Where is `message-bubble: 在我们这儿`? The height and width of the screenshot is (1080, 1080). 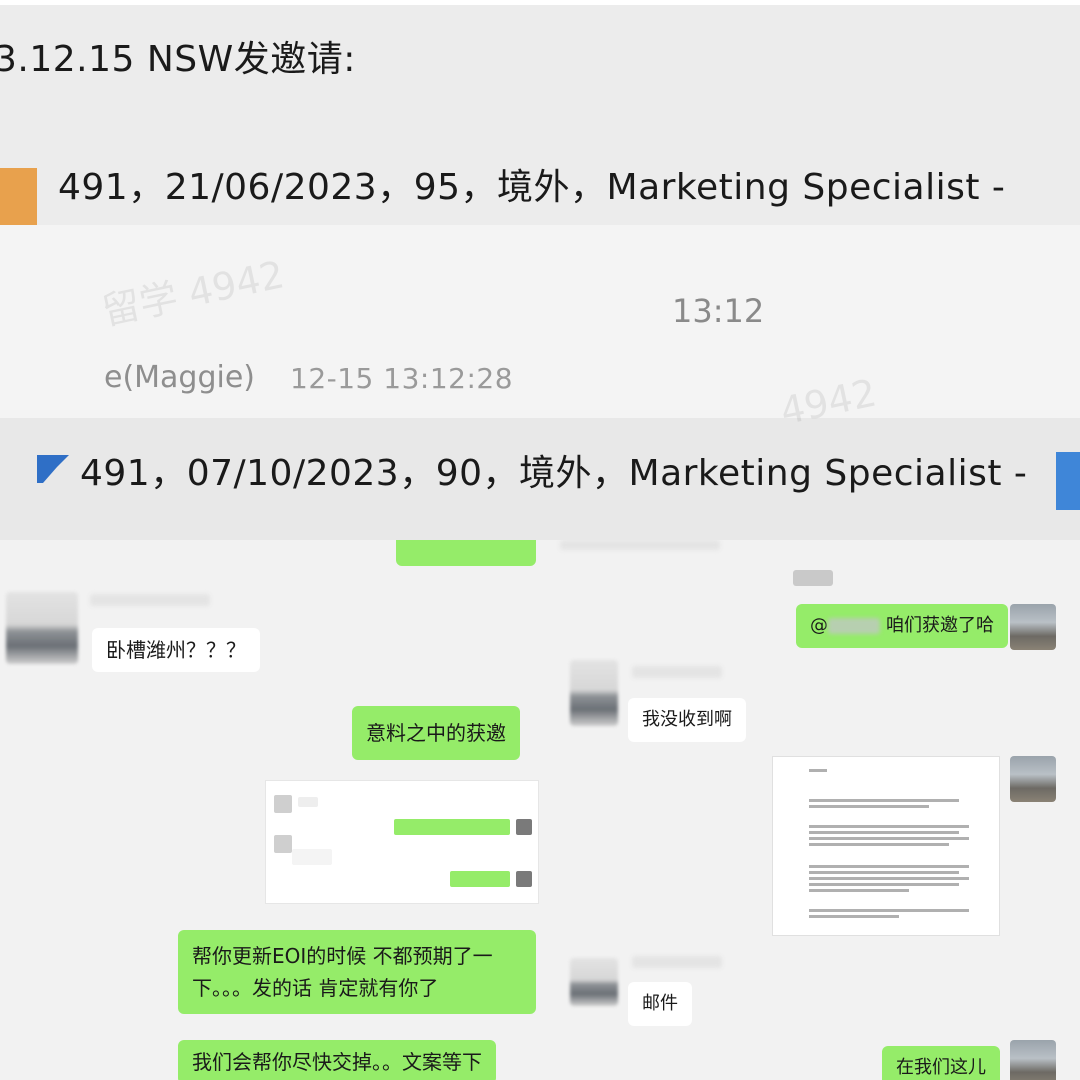
message-bubble: 在我们这儿 is located at coordinates (941, 1063).